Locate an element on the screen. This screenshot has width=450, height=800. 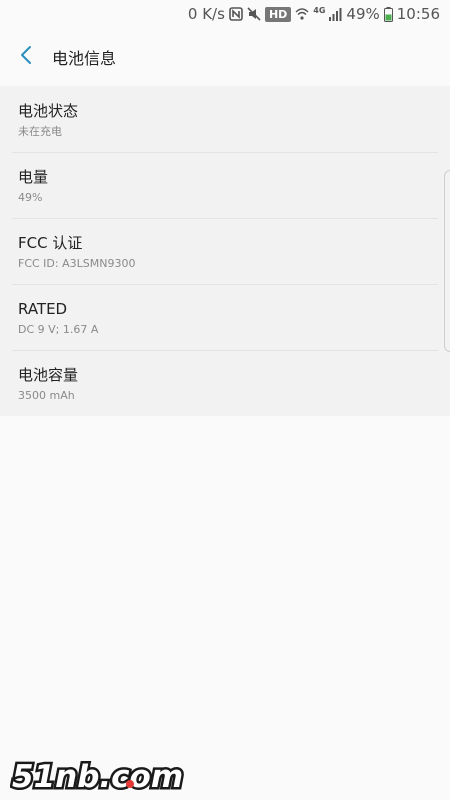
svg-text: 51nb.com is located at coordinates (97, 777).